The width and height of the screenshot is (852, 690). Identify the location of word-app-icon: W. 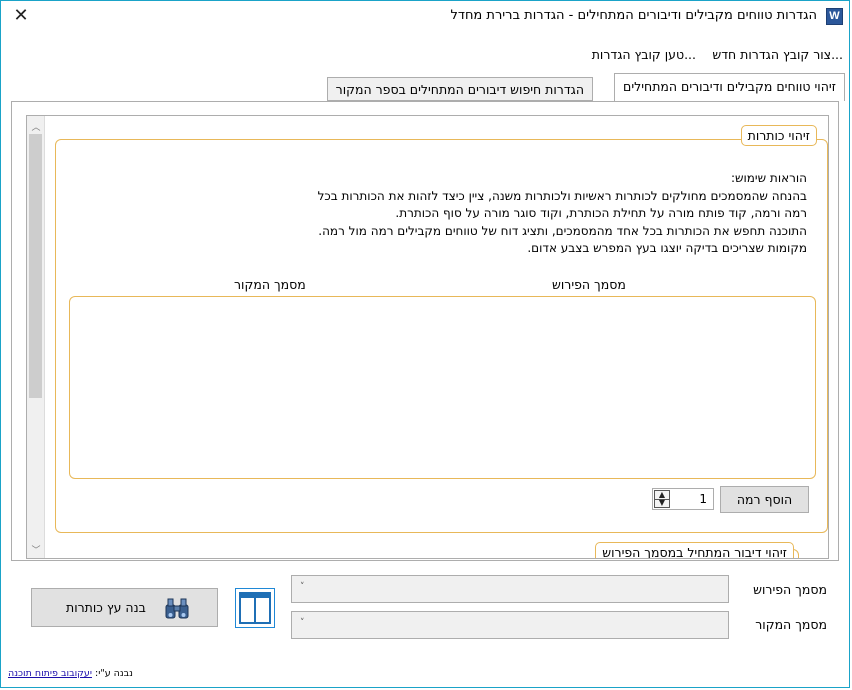
(834, 16).